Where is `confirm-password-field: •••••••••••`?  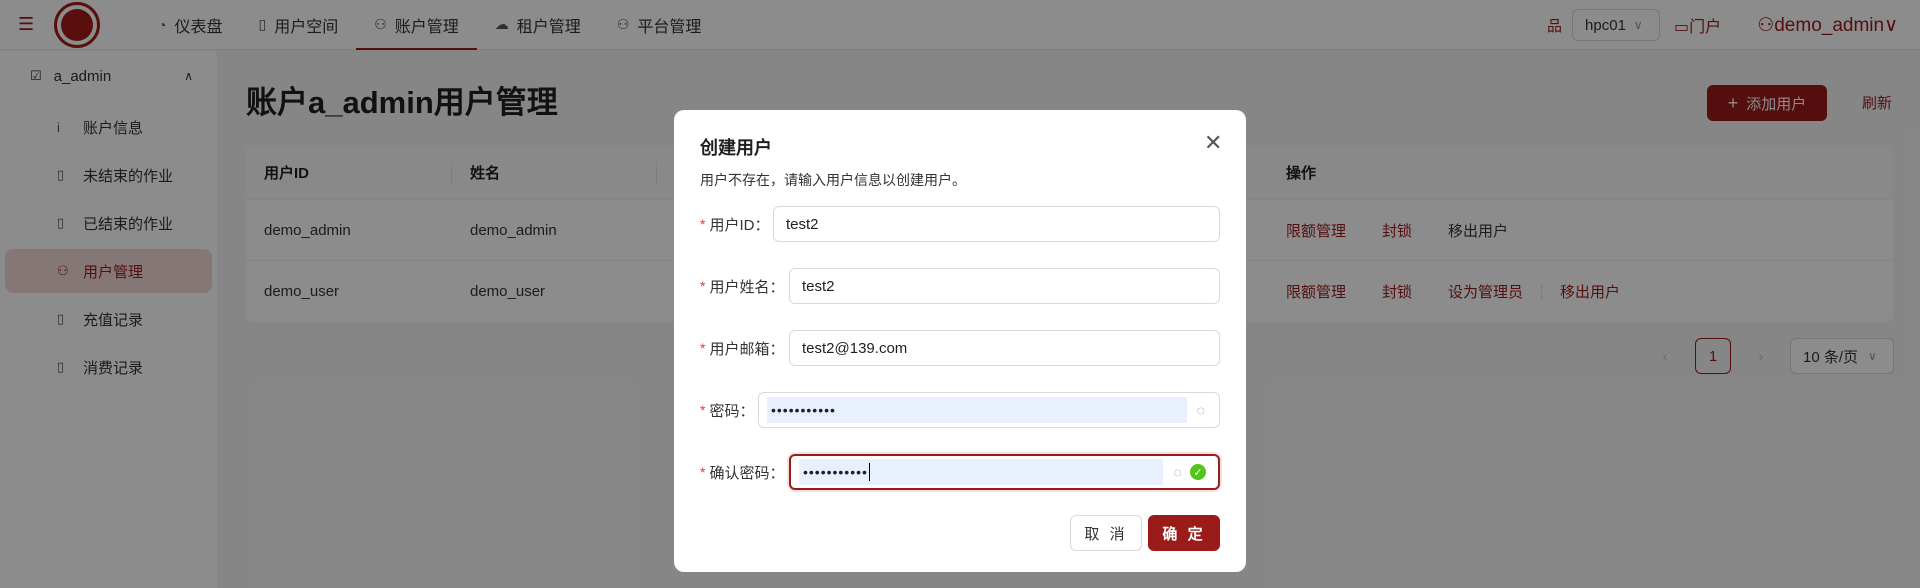
confirm-password-field: ••••••••••• is located at coordinates (981, 472).